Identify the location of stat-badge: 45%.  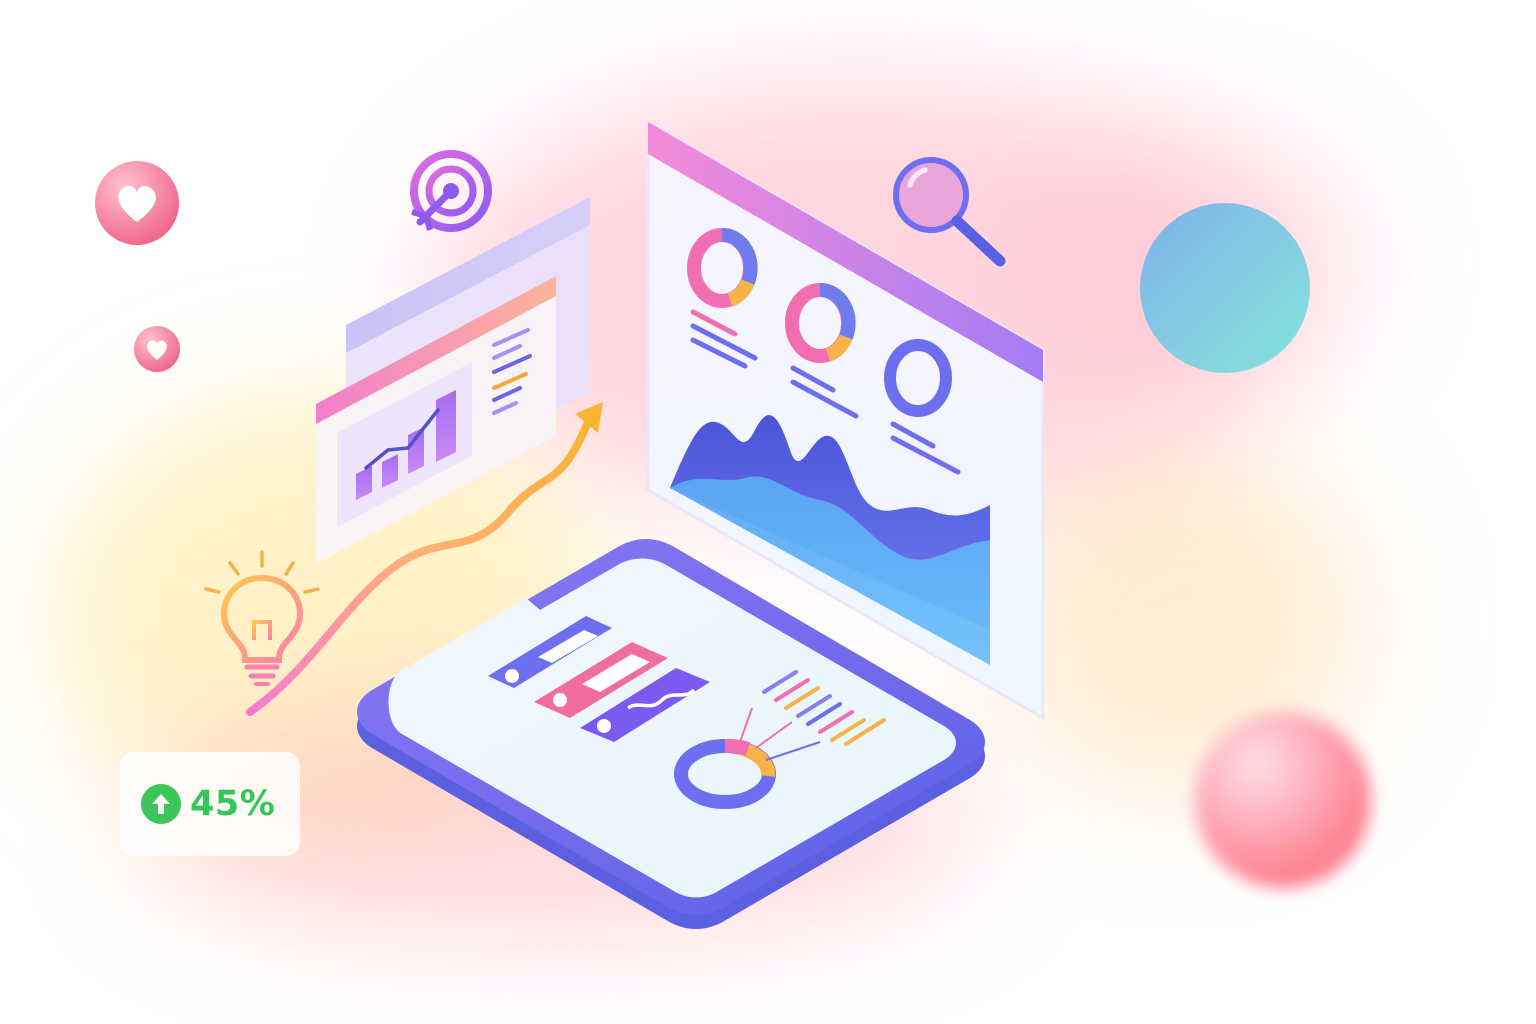
(210, 804).